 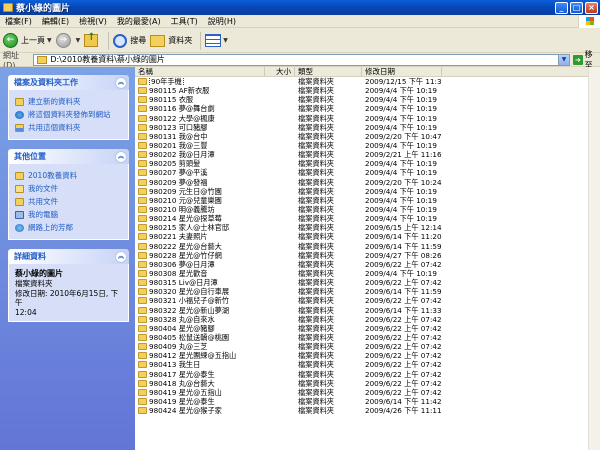 I want to click on file-row: 980201 我@三豐 檔案資料夾 2009/4/4 下午 10:19, so click(x=367, y=145).